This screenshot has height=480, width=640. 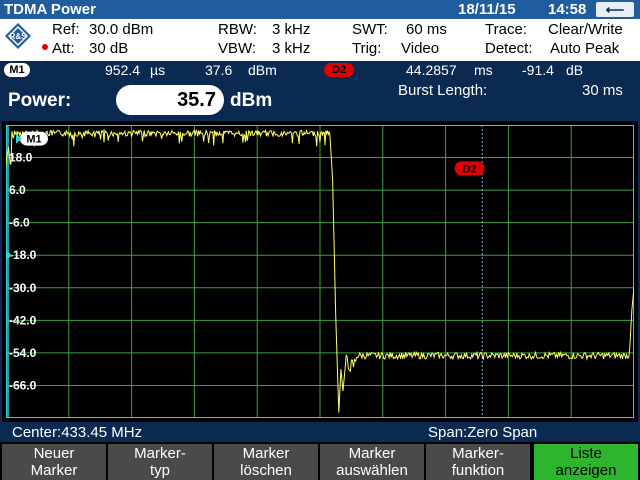 What do you see at coordinates (121, 29) in the screenshot?
I see `ref-value: 30.0 dBm` at bounding box center [121, 29].